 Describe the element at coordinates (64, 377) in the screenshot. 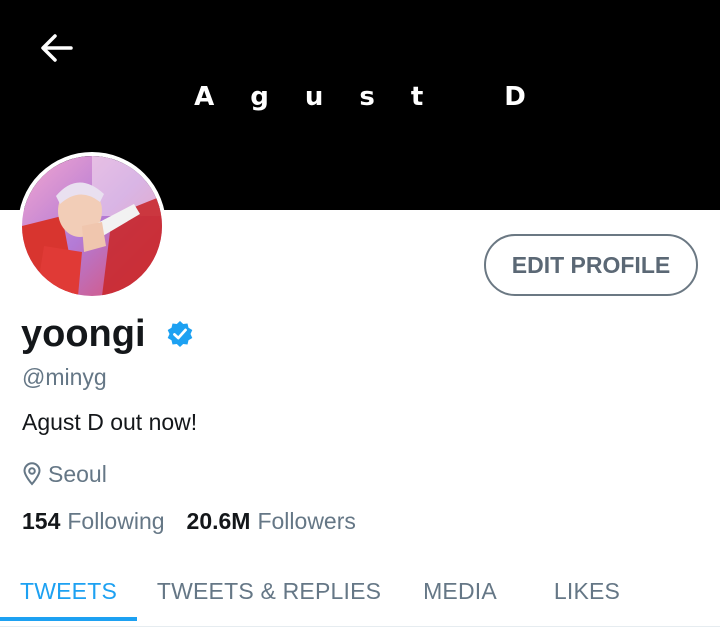

I see `user-handle: @minyg` at that location.